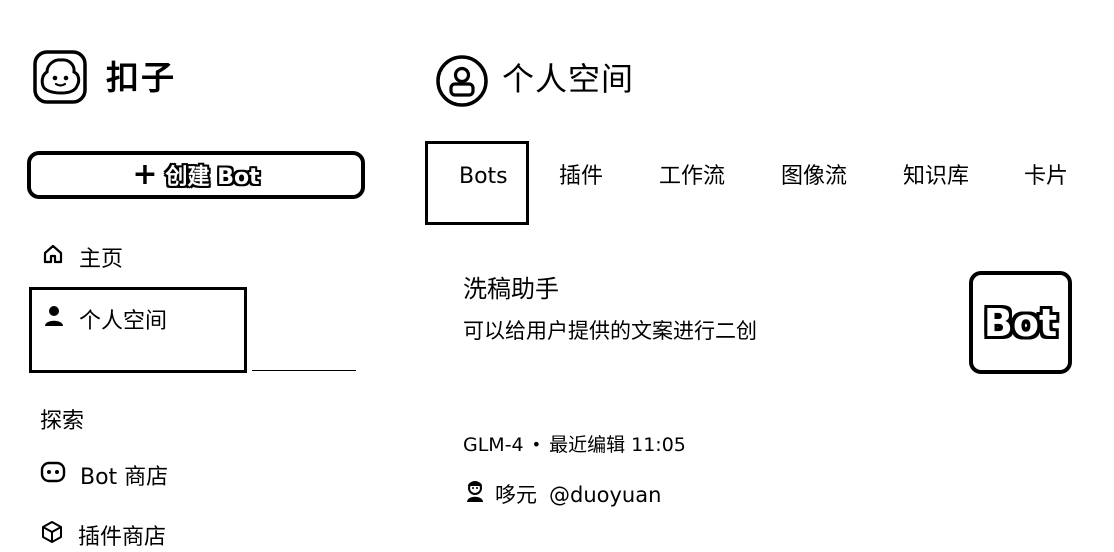  Describe the element at coordinates (475, 494) in the screenshot. I see `author-avatar-icon` at that location.